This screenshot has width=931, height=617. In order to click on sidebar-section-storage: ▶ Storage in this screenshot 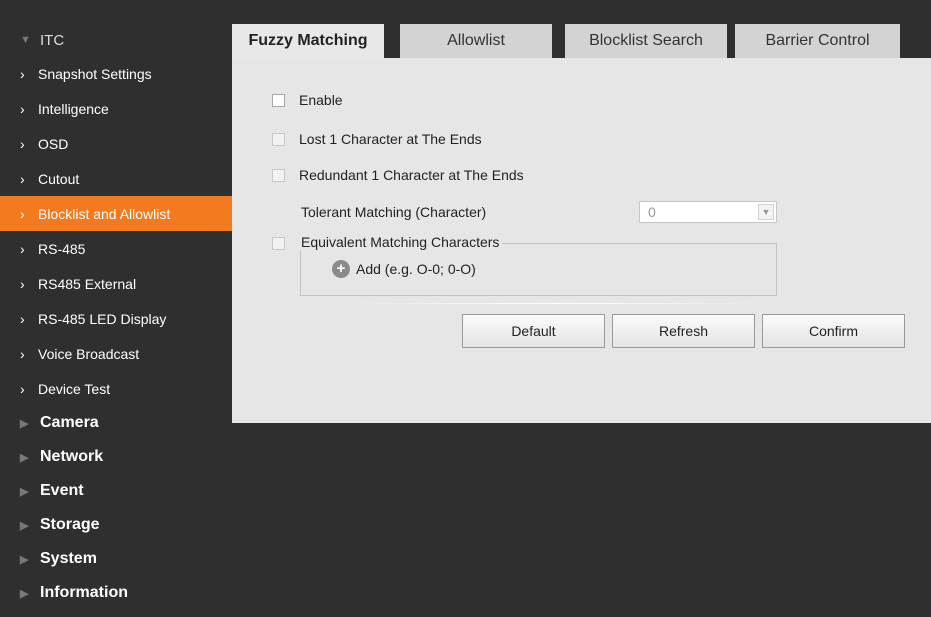, I will do `click(116, 525)`.